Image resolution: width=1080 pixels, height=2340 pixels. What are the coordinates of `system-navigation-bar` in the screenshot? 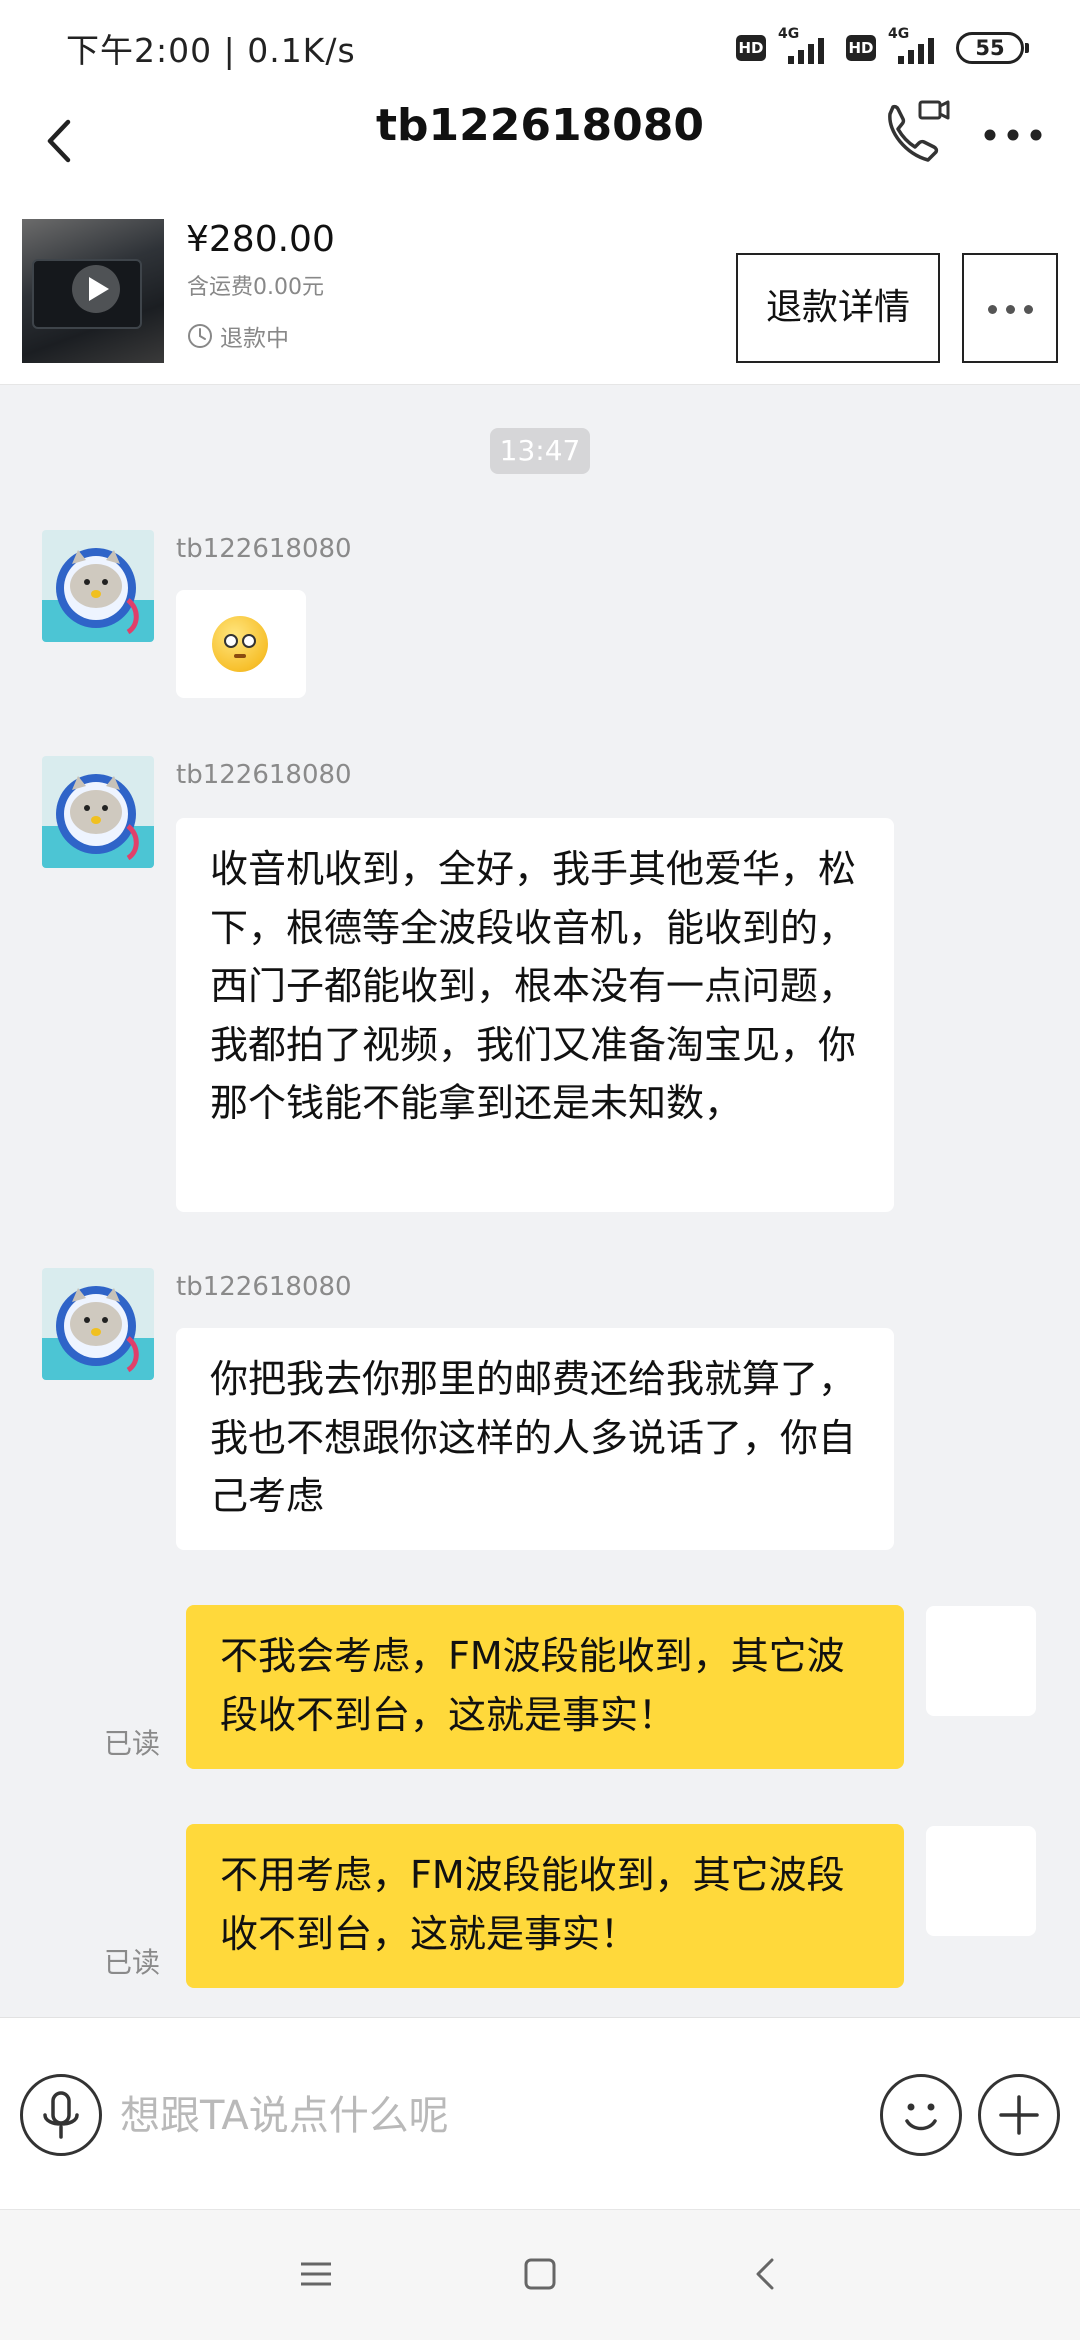 It's located at (540, 2274).